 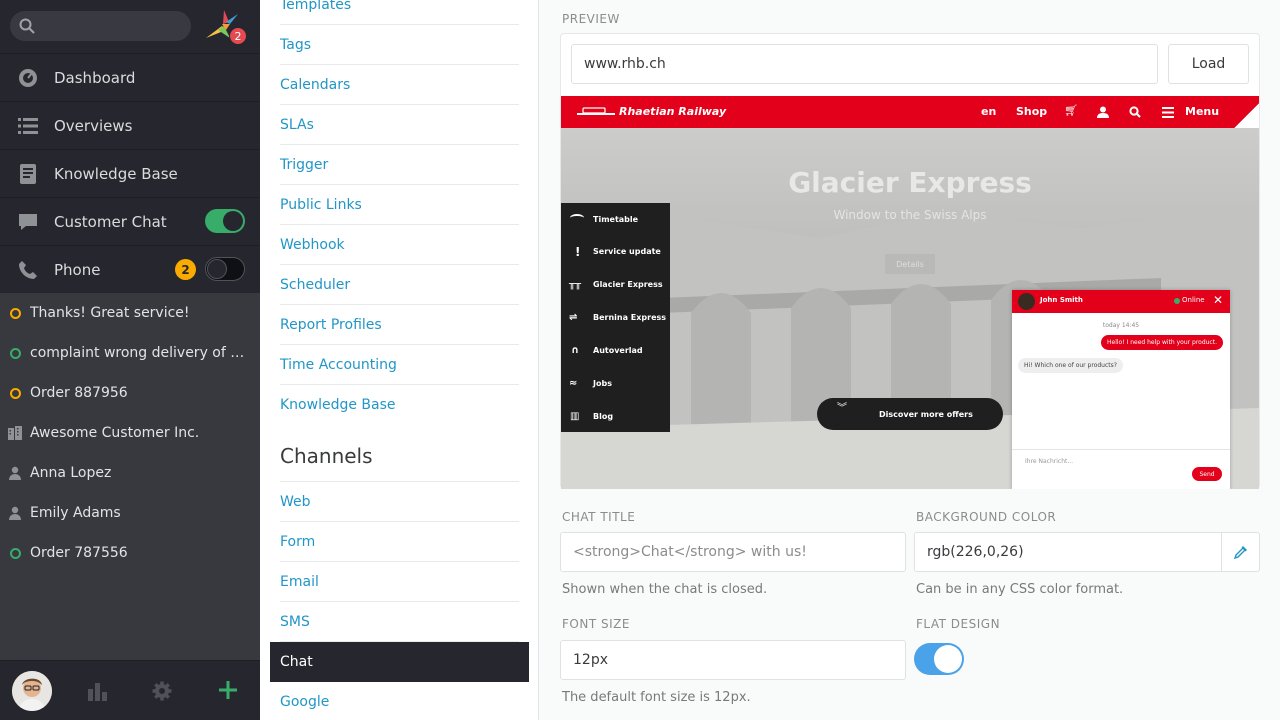 I want to click on details-button: Details, so click(x=910, y=264).